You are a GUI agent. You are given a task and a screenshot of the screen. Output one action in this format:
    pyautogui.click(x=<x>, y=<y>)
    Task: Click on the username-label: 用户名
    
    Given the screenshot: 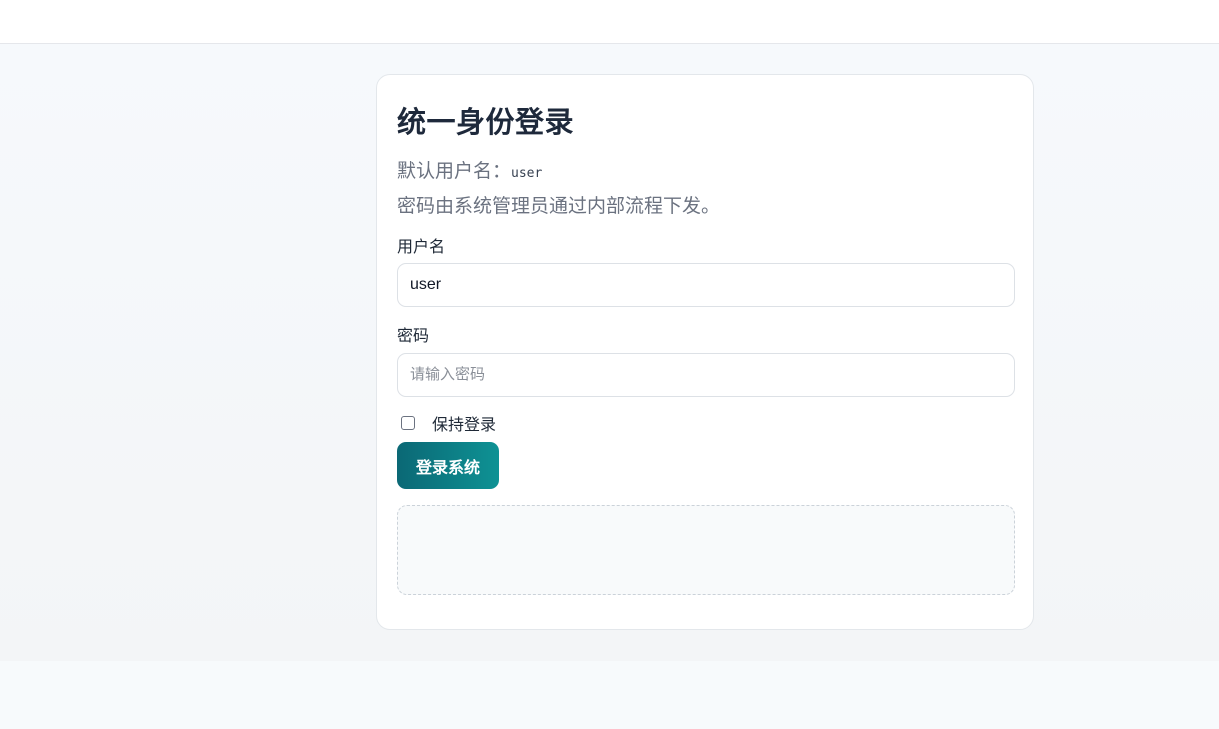 What is the action you would take?
    pyautogui.click(x=421, y=246)
    